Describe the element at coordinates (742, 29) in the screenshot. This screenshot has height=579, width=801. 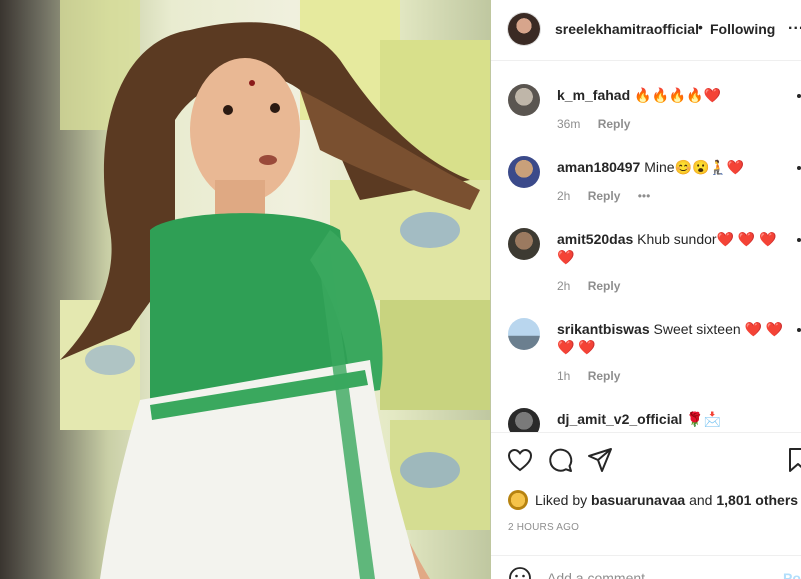
I see `following-button: Following` at that location.